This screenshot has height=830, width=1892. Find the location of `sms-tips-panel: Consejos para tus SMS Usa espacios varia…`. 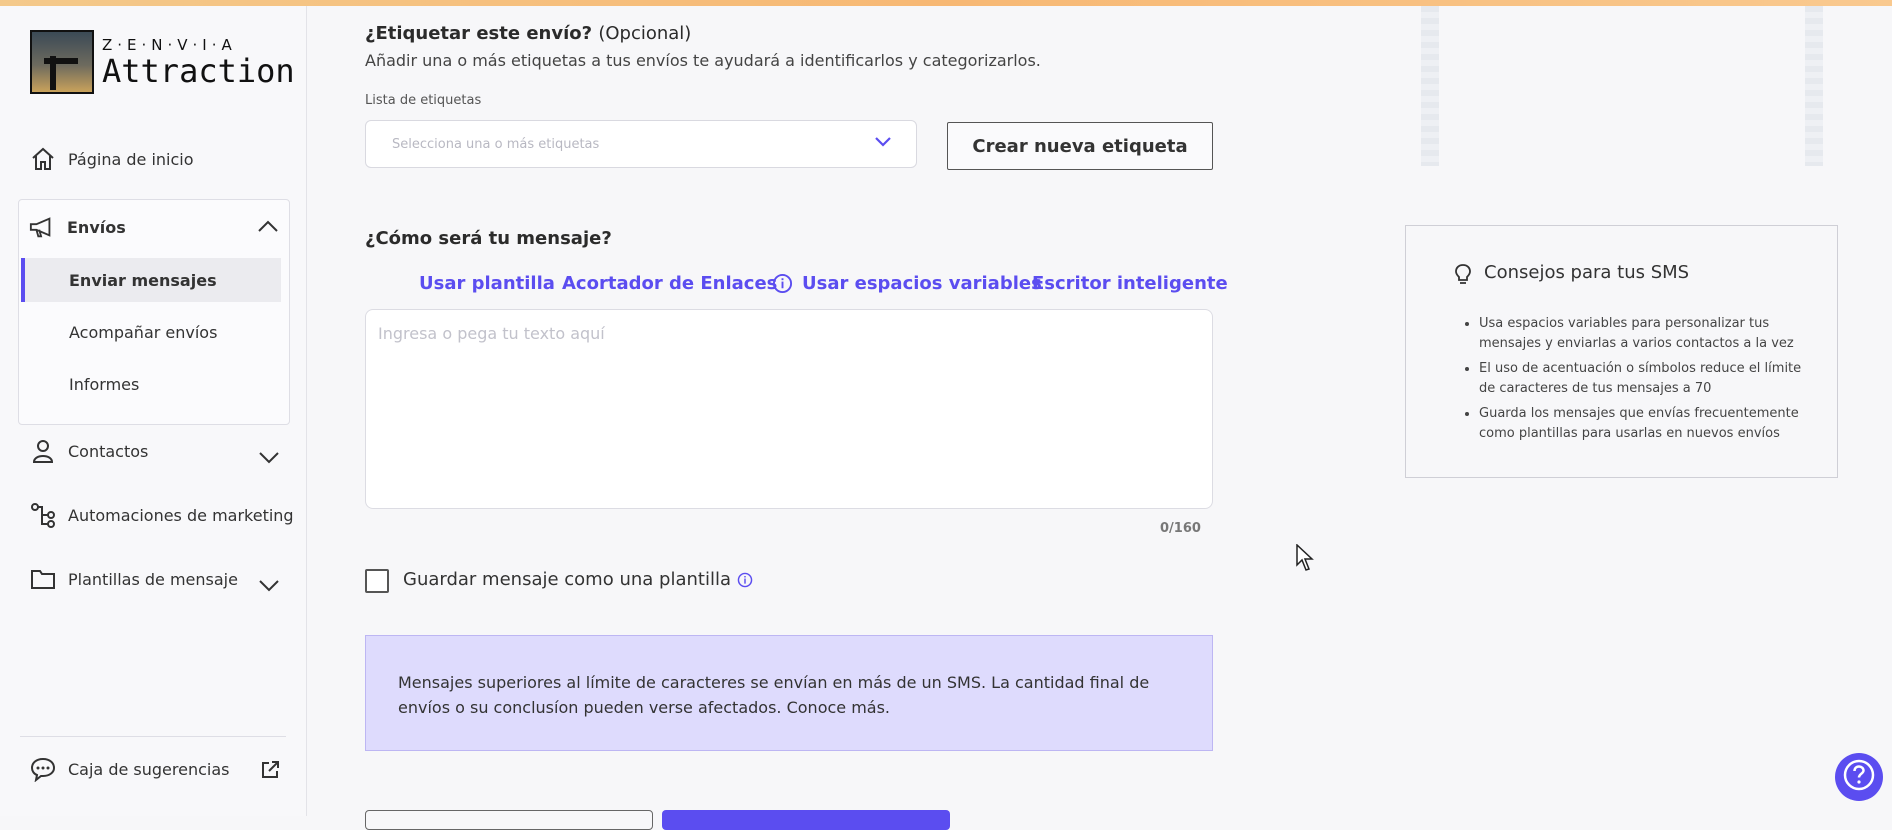

sms-tips-panel: Consejos para tus SMS Usa espacios varia… is located at coordinates (1621, 351).